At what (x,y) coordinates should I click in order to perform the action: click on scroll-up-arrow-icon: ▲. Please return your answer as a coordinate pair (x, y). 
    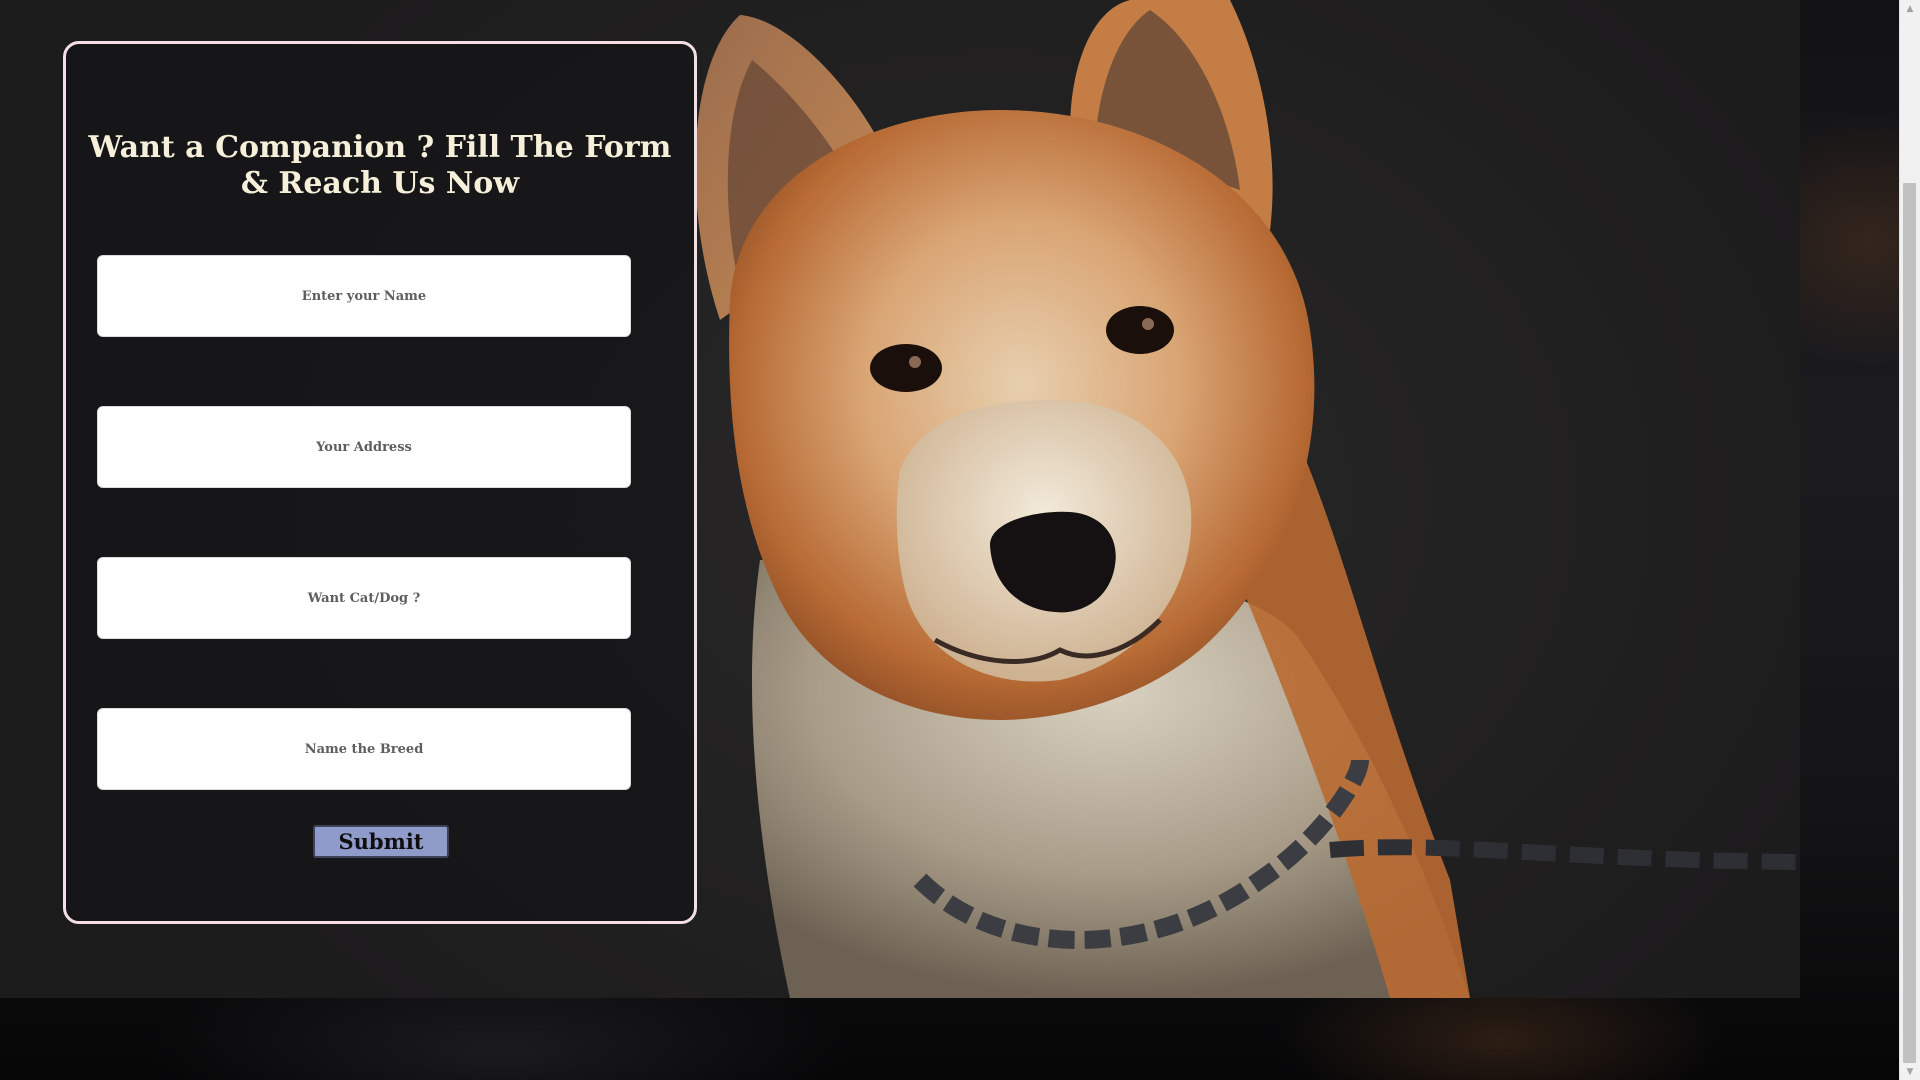
    Looking at the image, I should click on (1910, 8).